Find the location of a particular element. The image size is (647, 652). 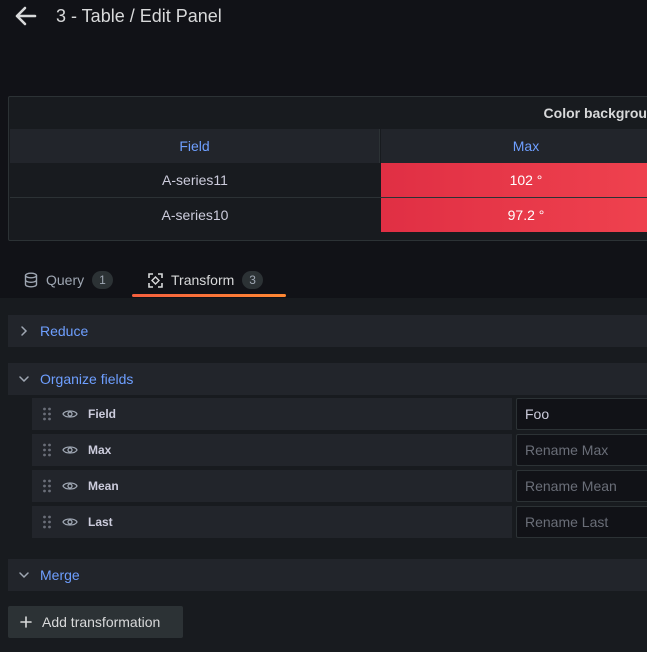

tab-query-label: Query is located at coordinates (65, 280).